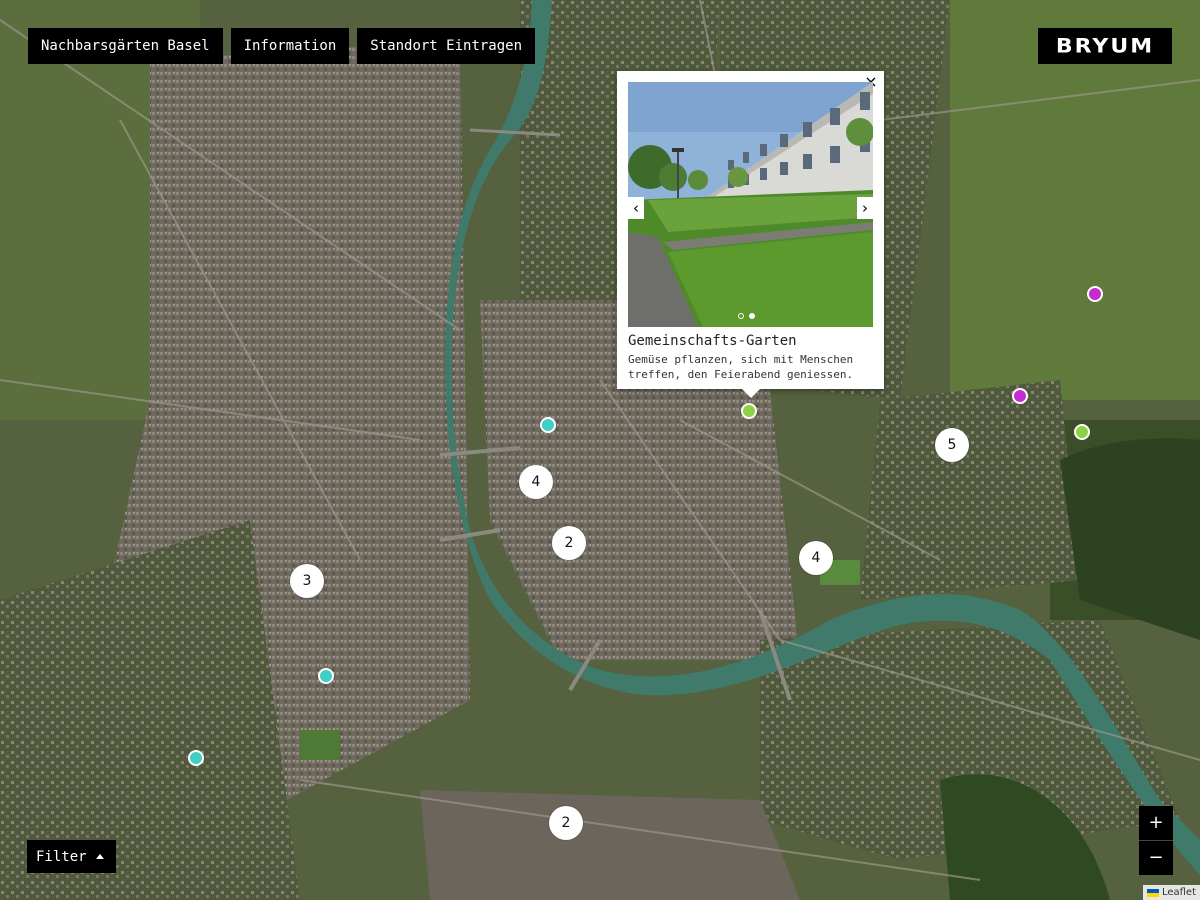  What do you see at coordinates (1156, 858) in the screenshot?
I see `zoom-out-button: −` at bounding box center [1156, 858].